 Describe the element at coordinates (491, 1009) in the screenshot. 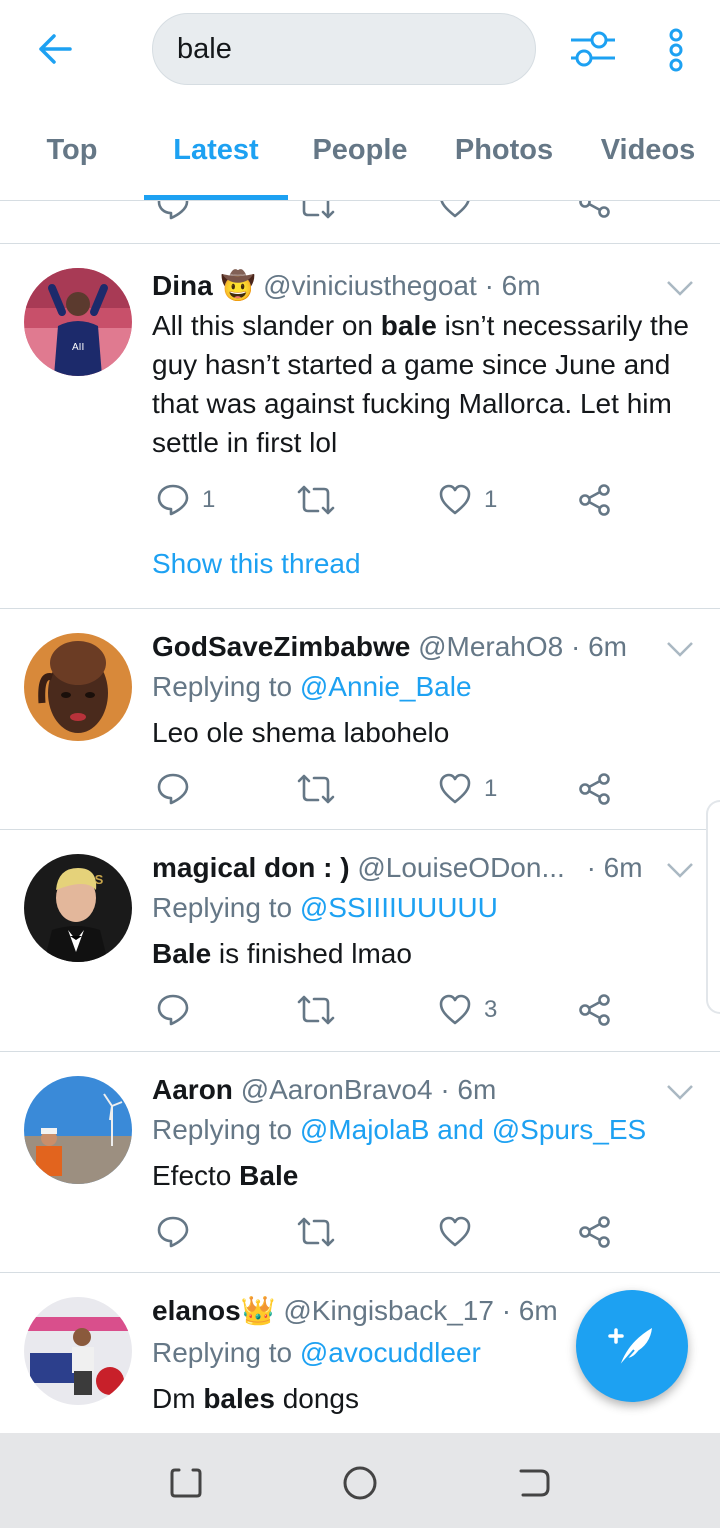

I see `like-count: 3` at that location.